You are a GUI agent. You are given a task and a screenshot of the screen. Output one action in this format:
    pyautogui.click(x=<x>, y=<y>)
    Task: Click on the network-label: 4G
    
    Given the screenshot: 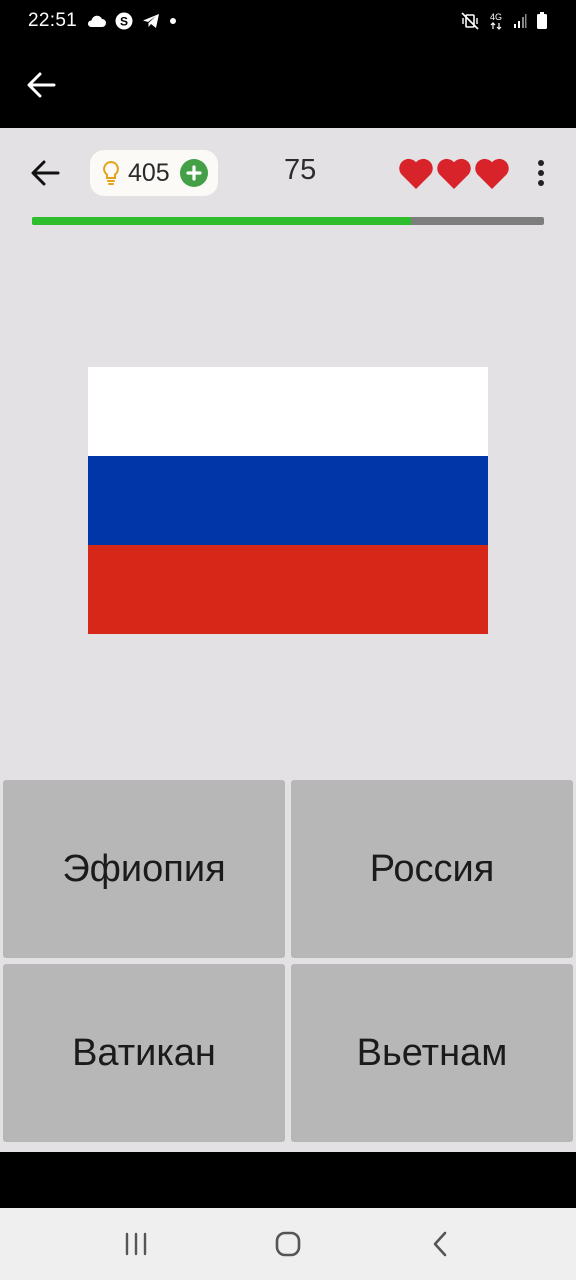 What is the action you would take?
    pyautogui.click(x=496, y=17)
    